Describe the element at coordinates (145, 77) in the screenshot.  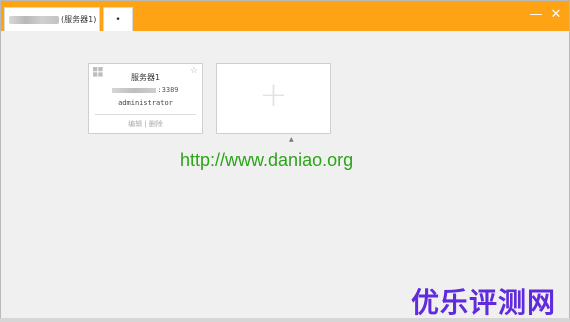
I see `server-name: 服务器1` at that location.